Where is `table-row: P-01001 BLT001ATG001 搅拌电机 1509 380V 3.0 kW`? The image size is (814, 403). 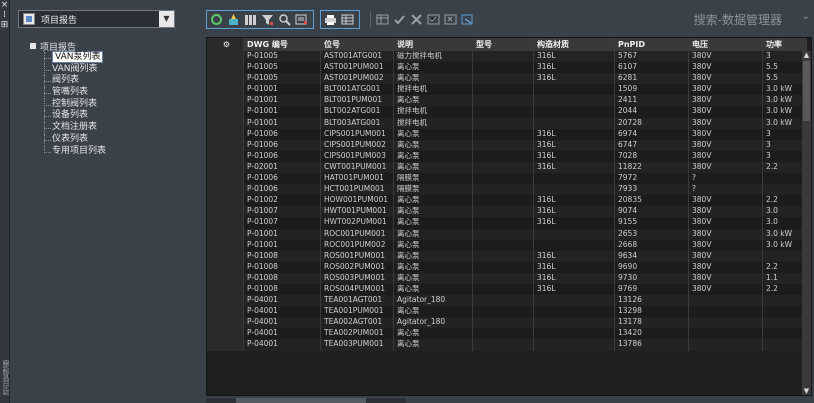 table-row: P-01001 BLT001ATG001 搅拌电机 1509 380V 3.0 kW is located at coordinates (507, 90).